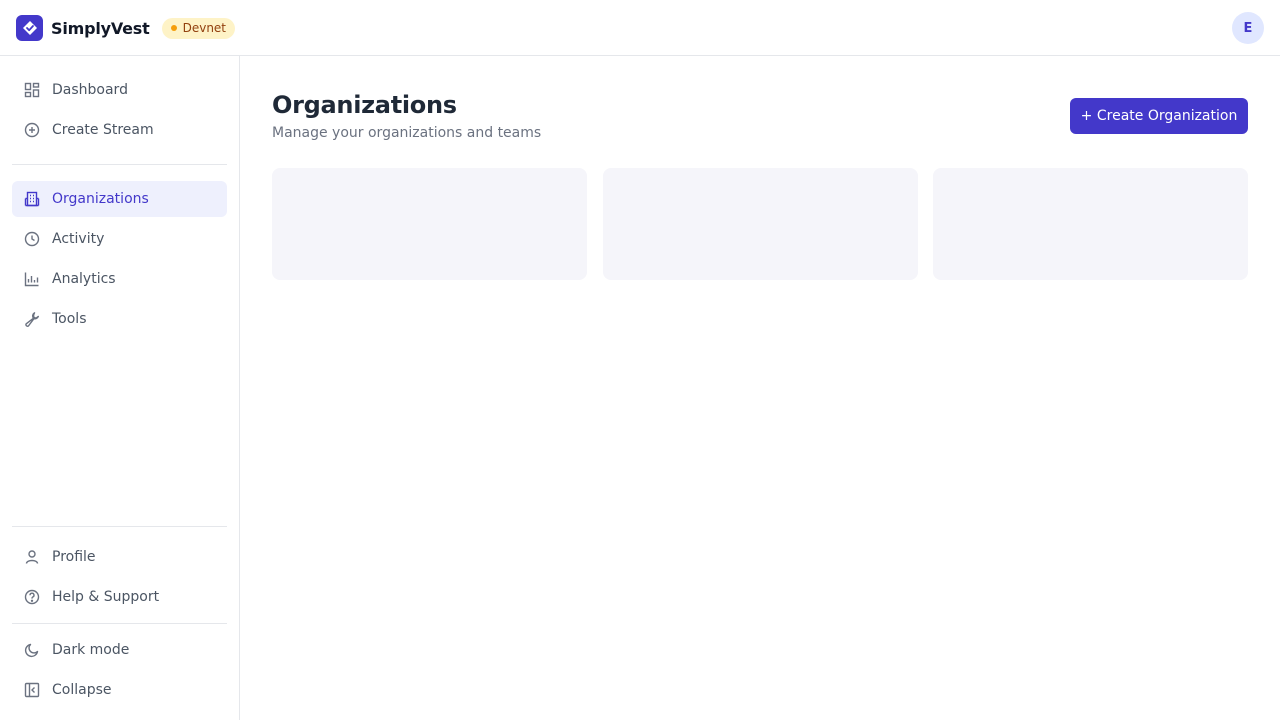 The width and height of the screenshot is (1280, 720). What do you see at coordinates (32, 690) in the screenshot?
I see `collapse-sidebar-icon` at bounding box center [32, 690].